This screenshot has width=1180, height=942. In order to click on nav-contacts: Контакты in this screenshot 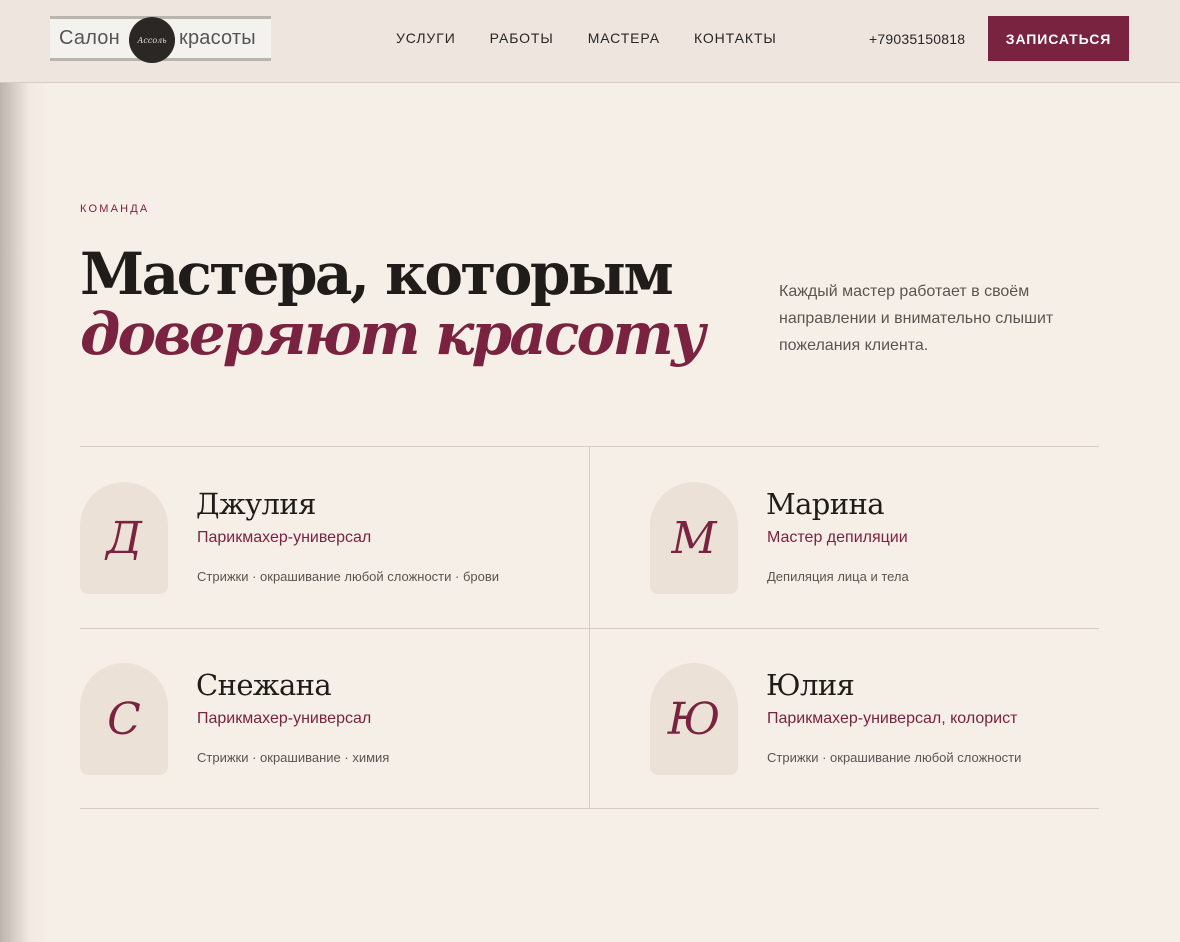, I will do `click(735, 38)`.